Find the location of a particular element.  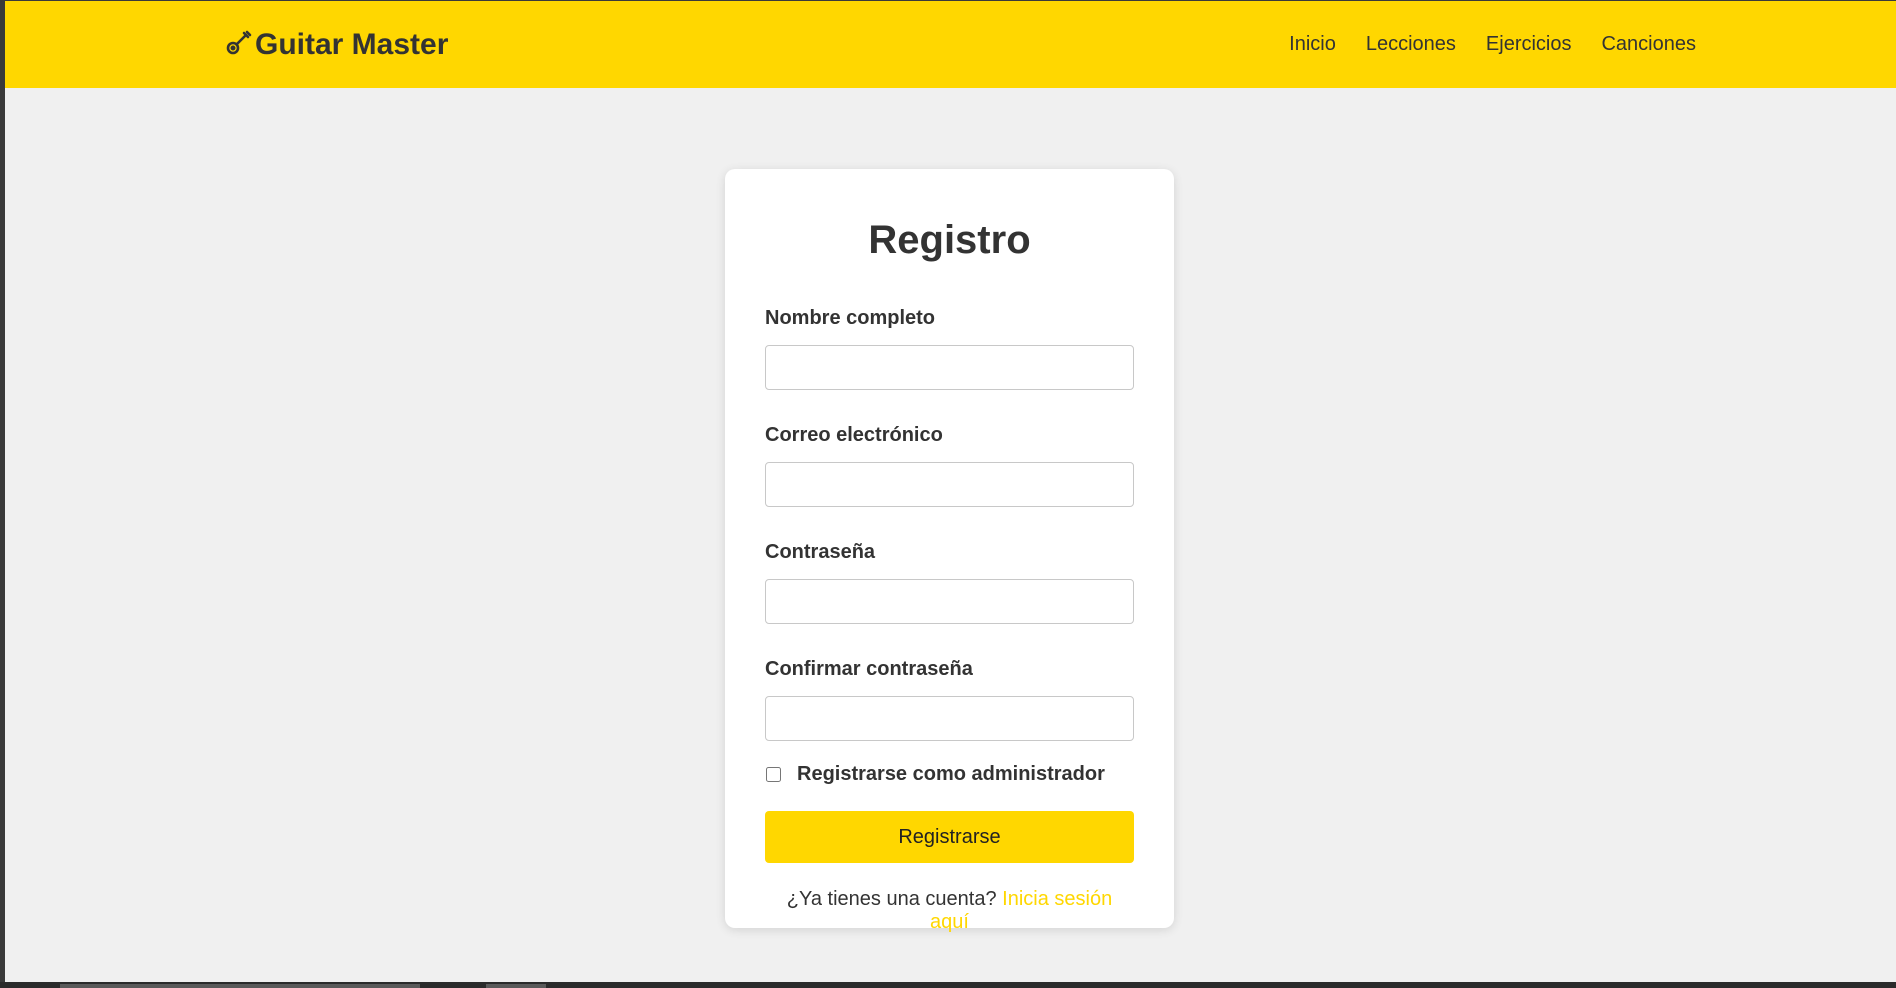

full-name-label: Nombre completo is located at coordinates (850, 318).